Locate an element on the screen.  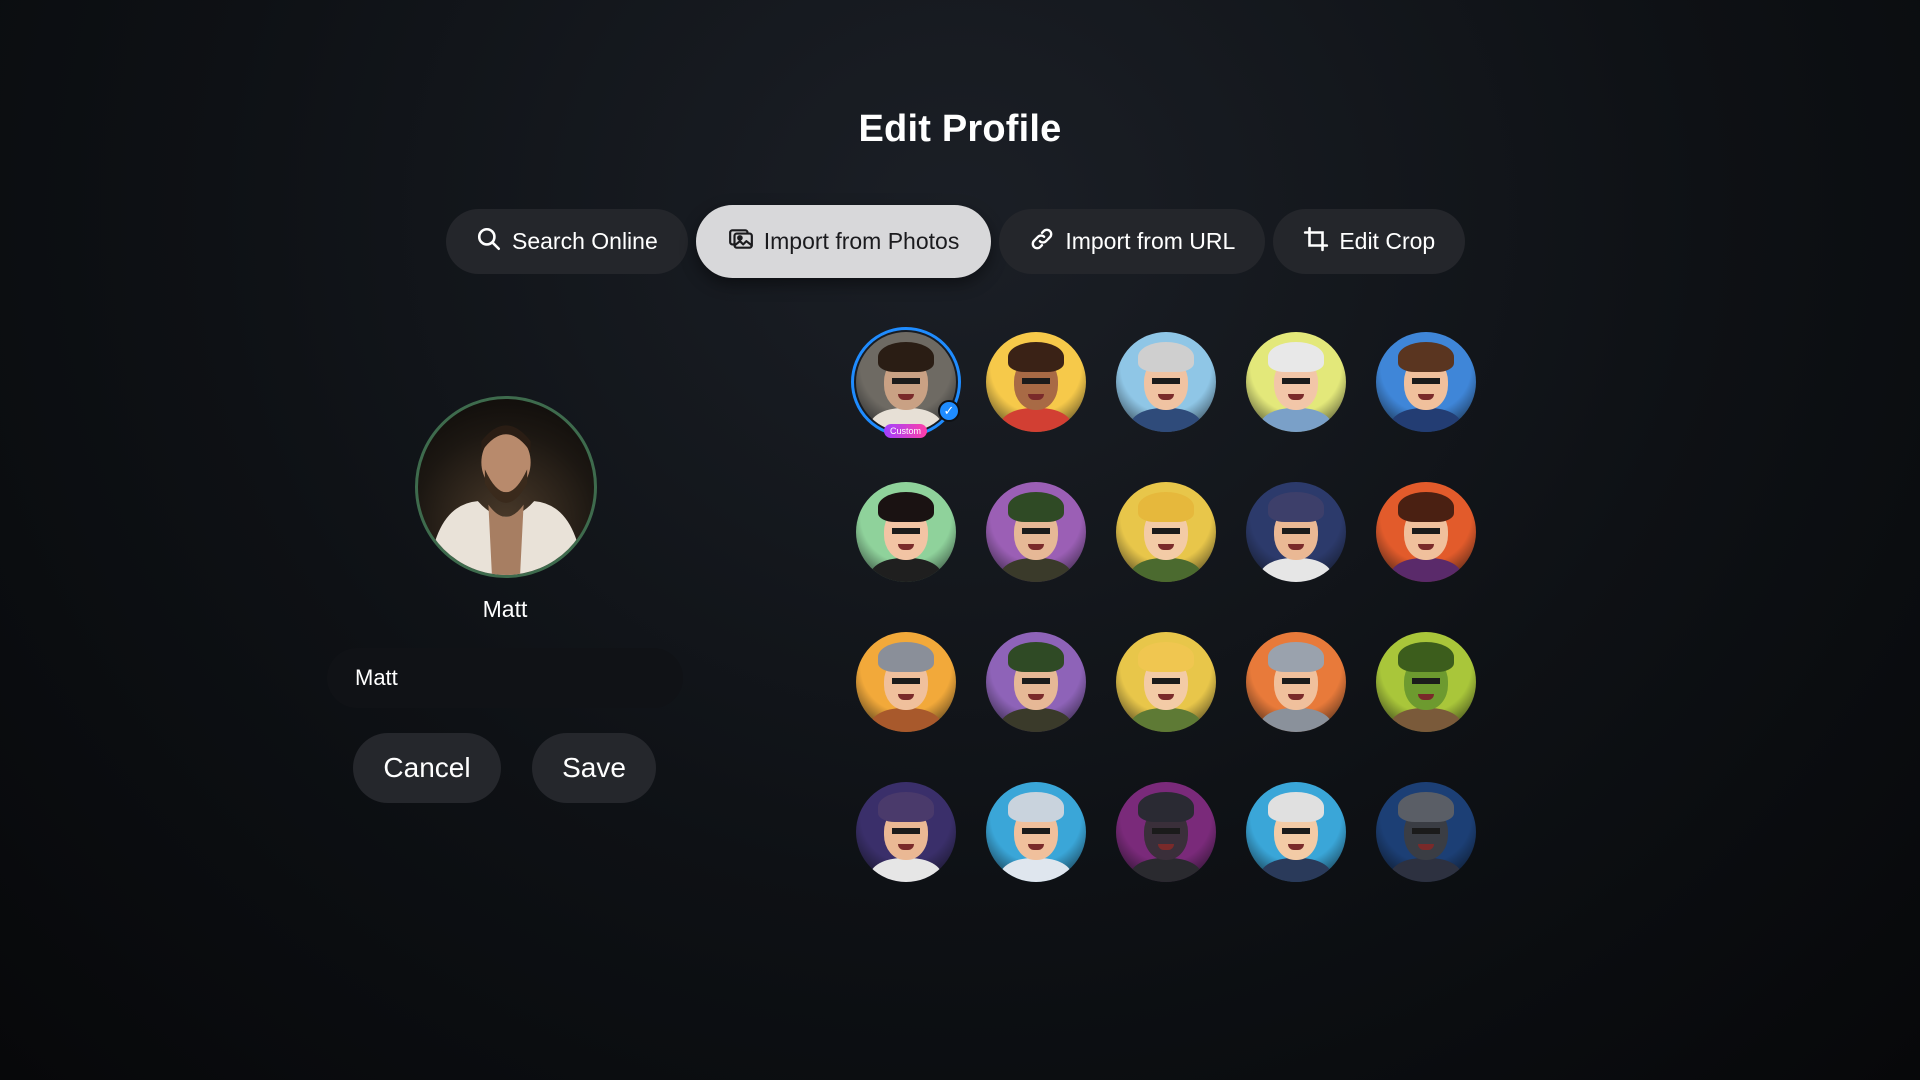
avatar-option-silver-hair-elf is located at coordinates (1296, 832).